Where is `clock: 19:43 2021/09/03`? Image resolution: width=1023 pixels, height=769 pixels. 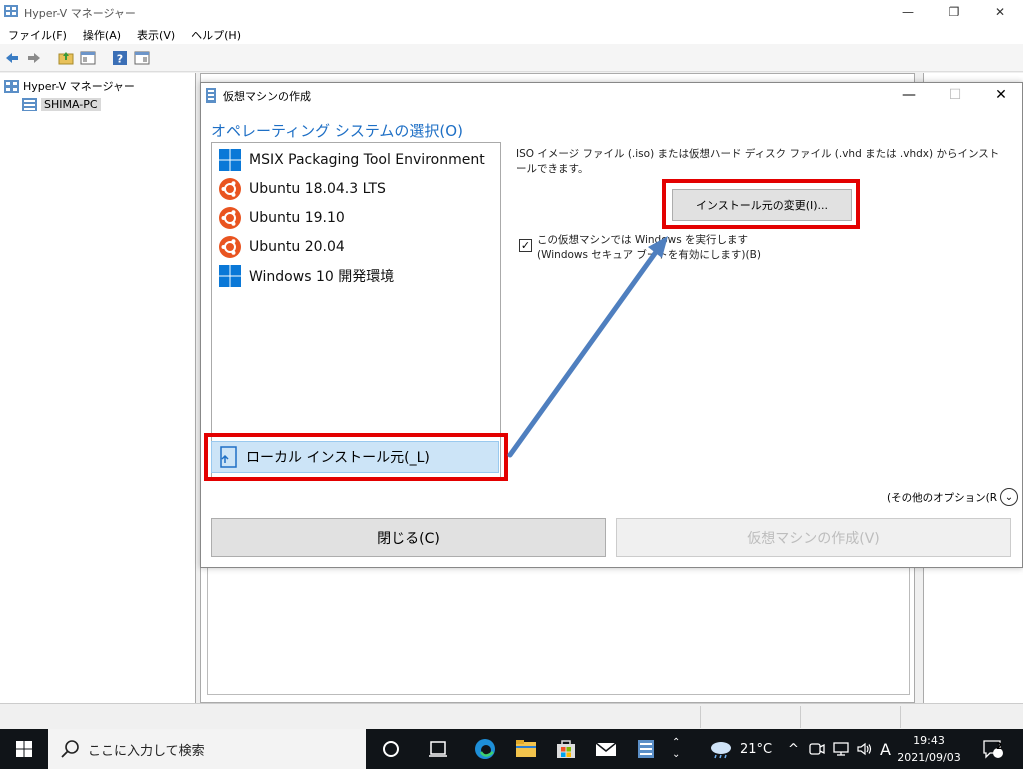 clock: 19:43 2021/09/03 is located at coordinates (929, 749).